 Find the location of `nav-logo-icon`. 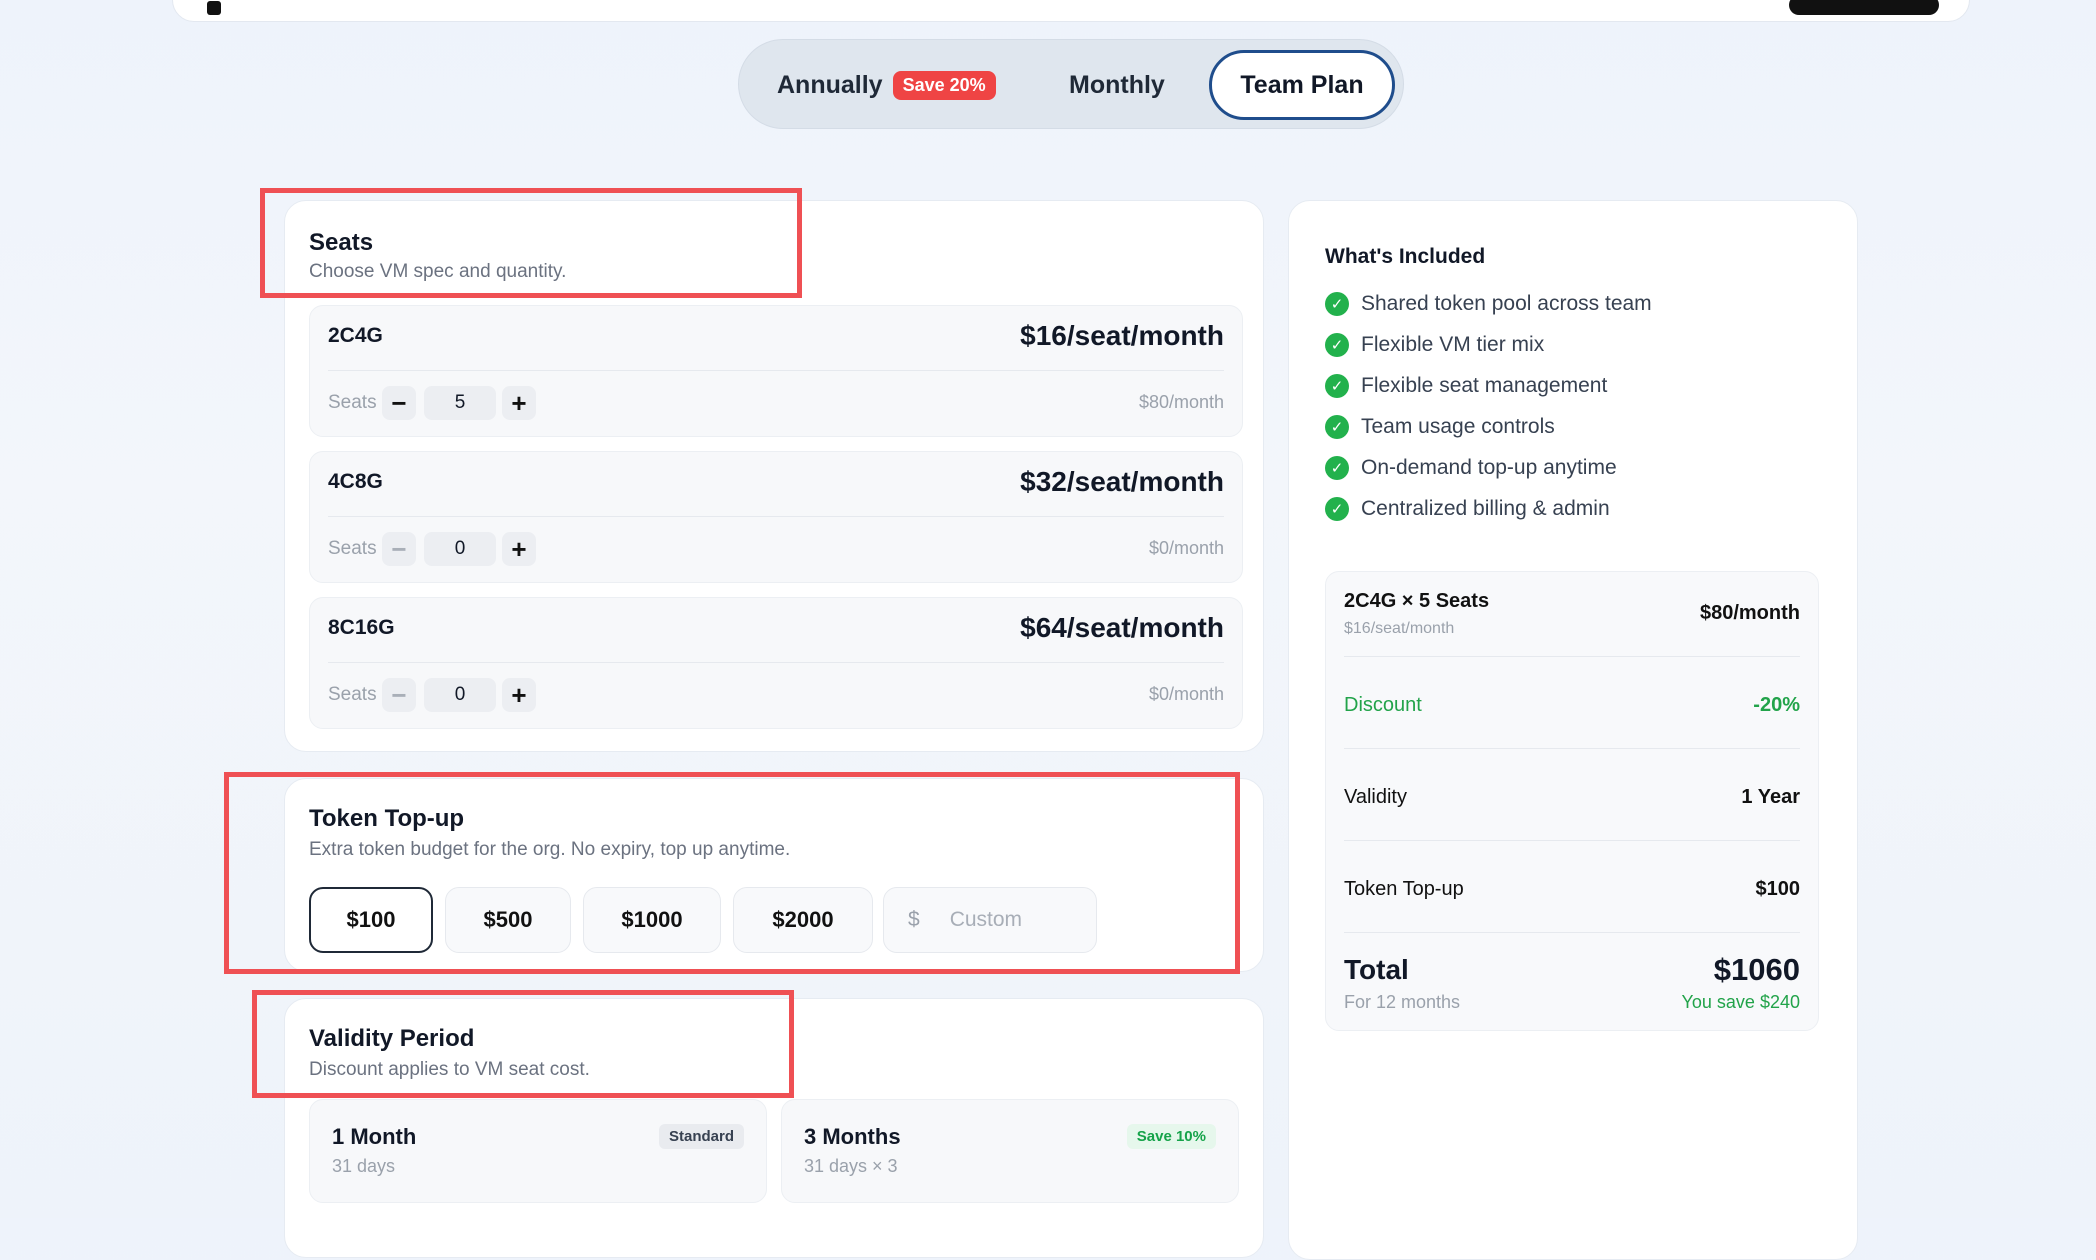

nav-logo-icon is located at coordinates (214, 8).